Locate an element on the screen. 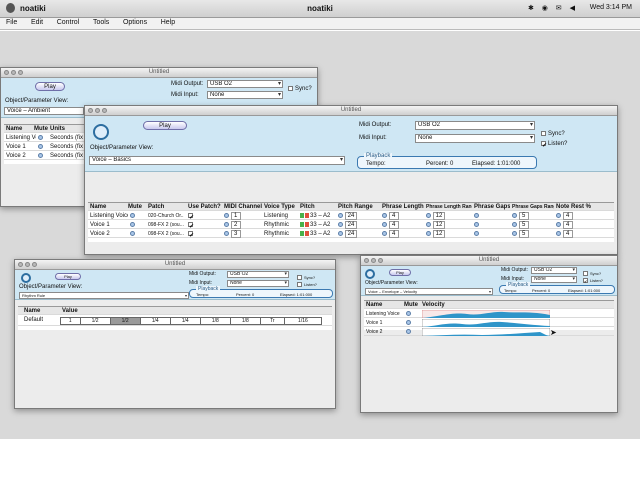 The width and height of the screenshot is (640, 480). table-row: Voice 2 Seconds (fix is located at coordinates (45, 156).